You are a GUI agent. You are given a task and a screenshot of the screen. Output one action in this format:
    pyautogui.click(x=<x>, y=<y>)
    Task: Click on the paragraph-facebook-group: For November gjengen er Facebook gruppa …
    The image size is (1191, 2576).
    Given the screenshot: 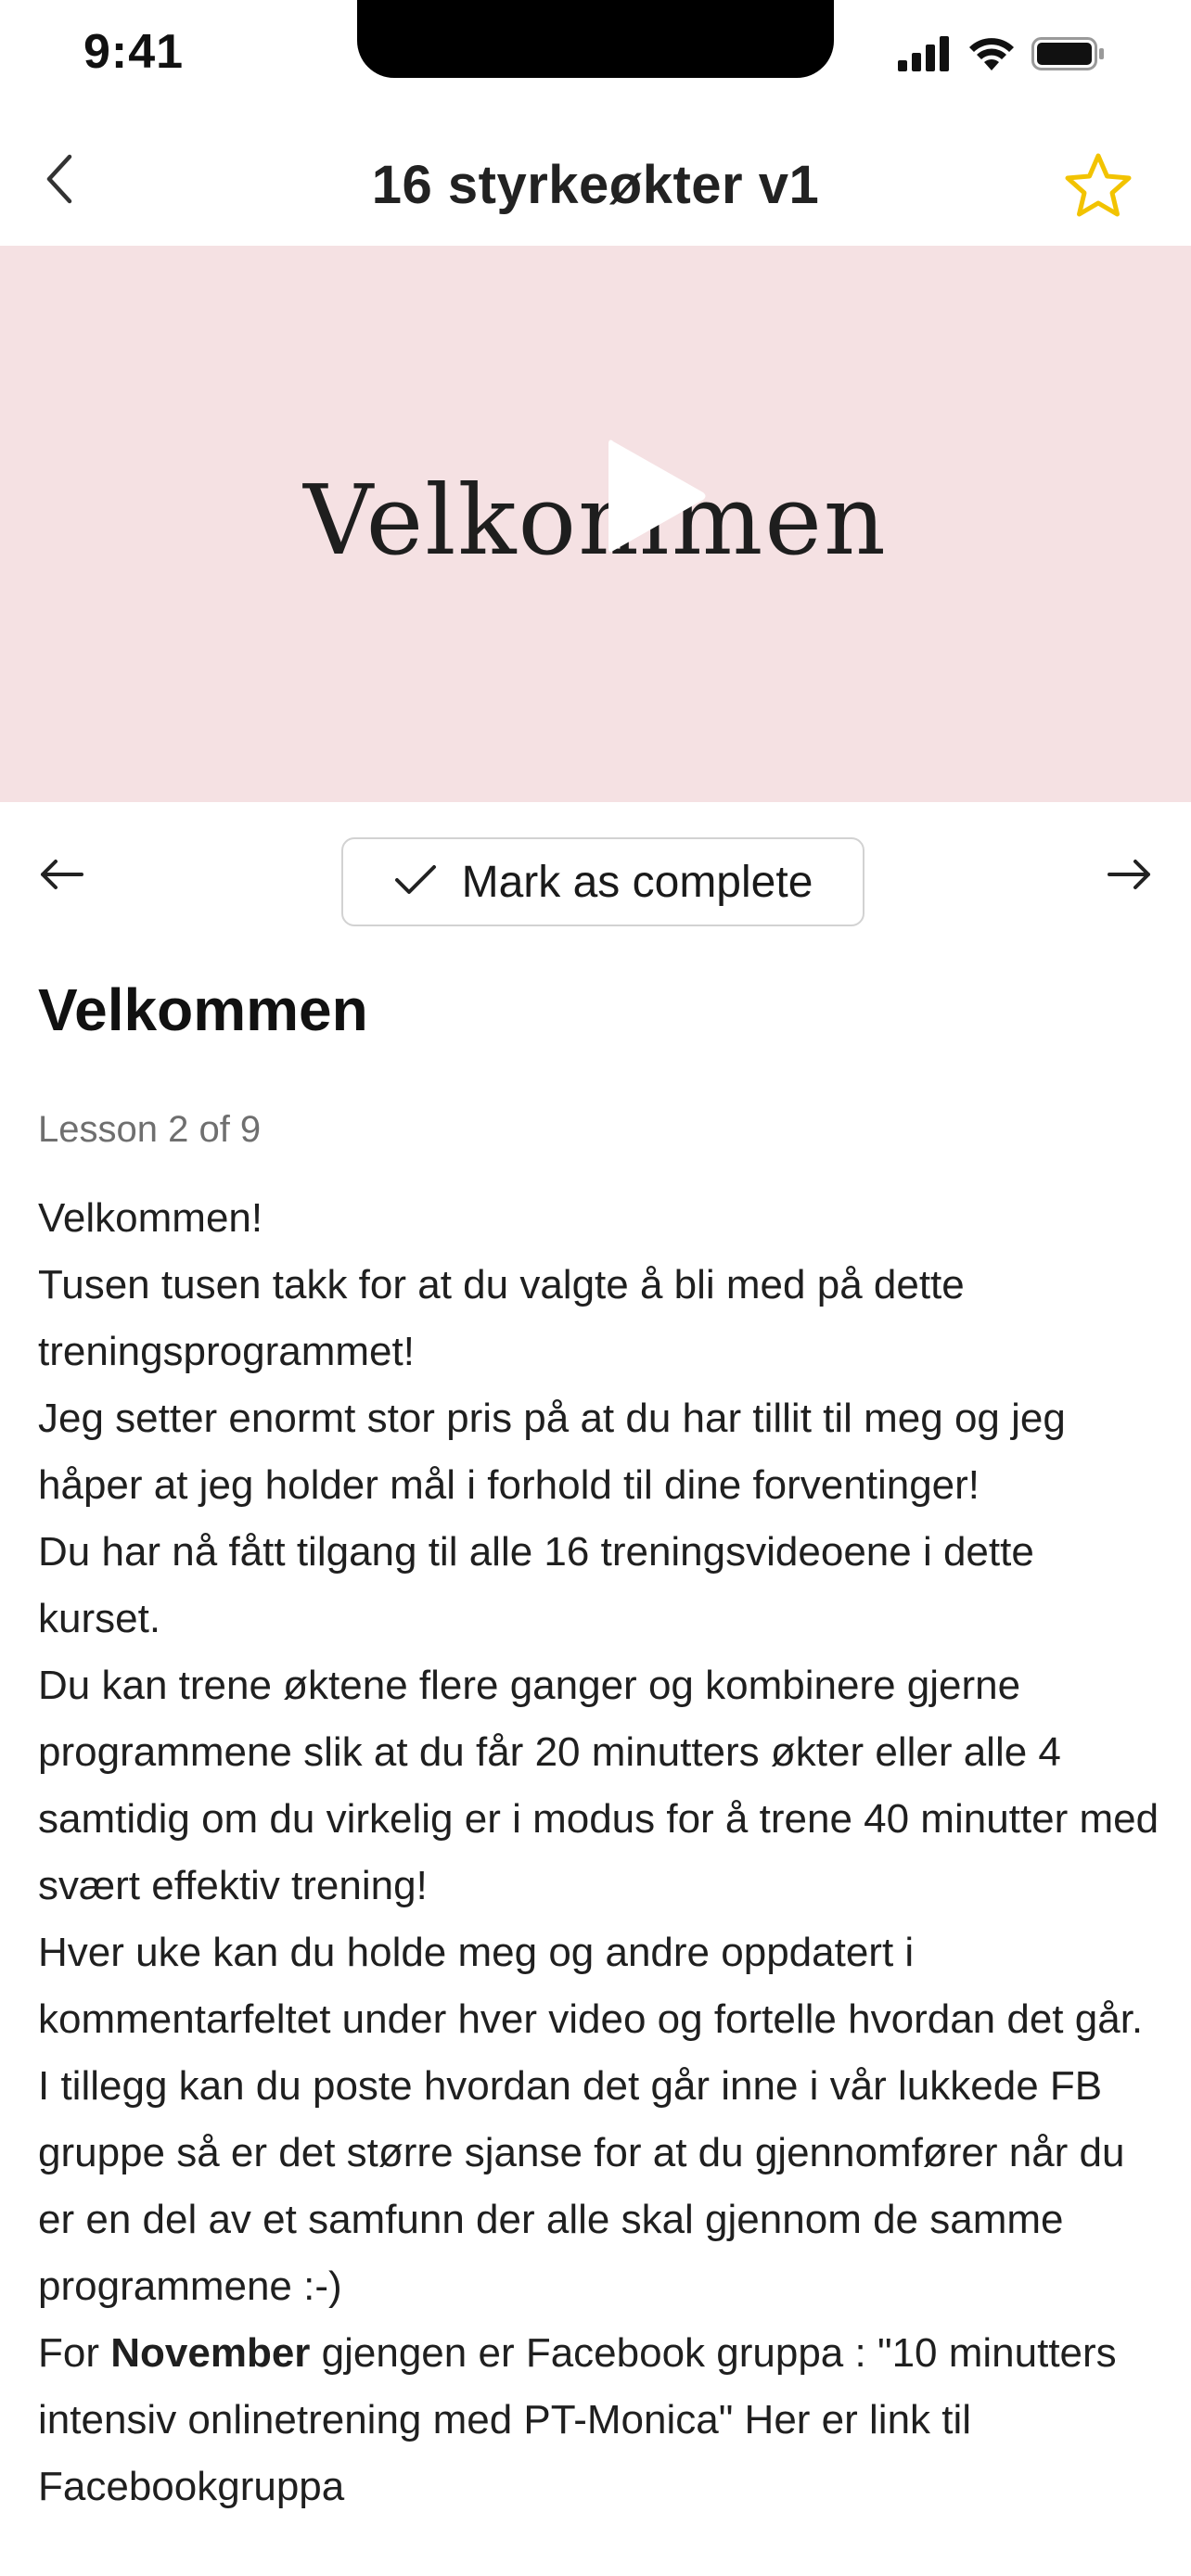 What is the action you would take?
    pyautogui.click(x=599, y=2420)
    